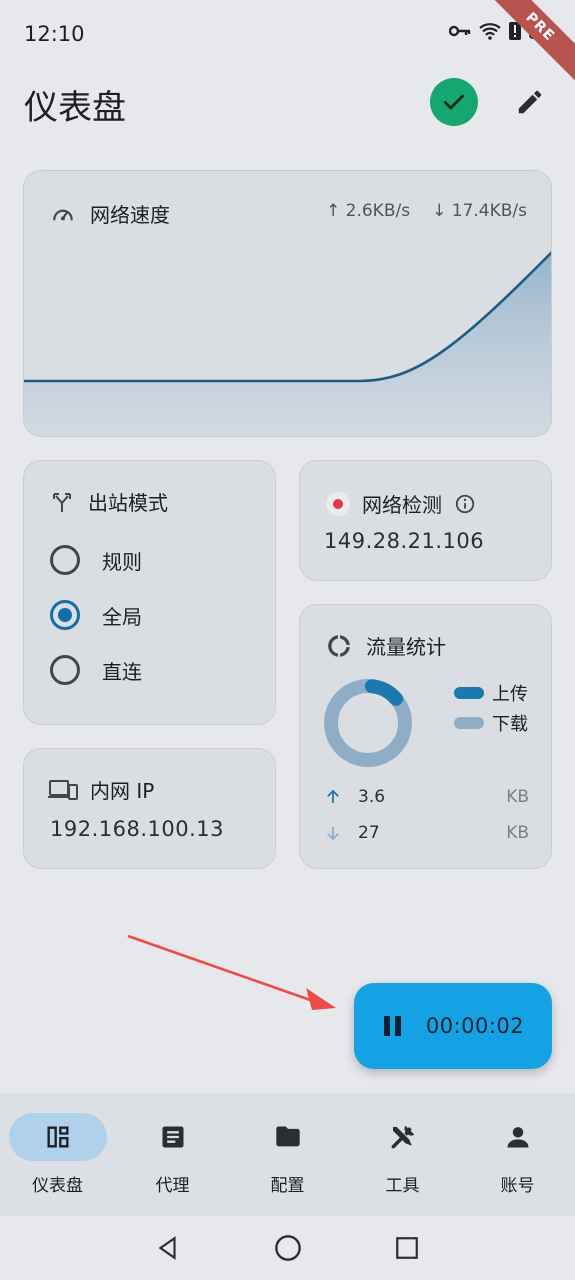 The height and width of the screenshot is (1280, 575). I want to click on nav-pill-account, so click(518, 1137).